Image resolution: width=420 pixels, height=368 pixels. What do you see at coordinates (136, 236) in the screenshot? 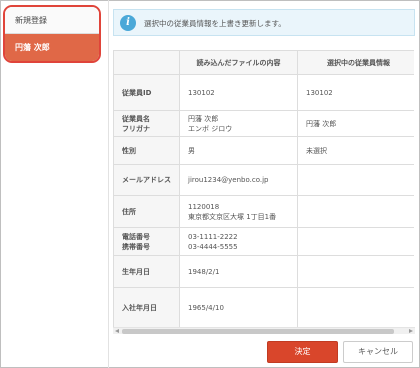
I see `row-label-line: 電話番号` at bounding box center [136, 236].